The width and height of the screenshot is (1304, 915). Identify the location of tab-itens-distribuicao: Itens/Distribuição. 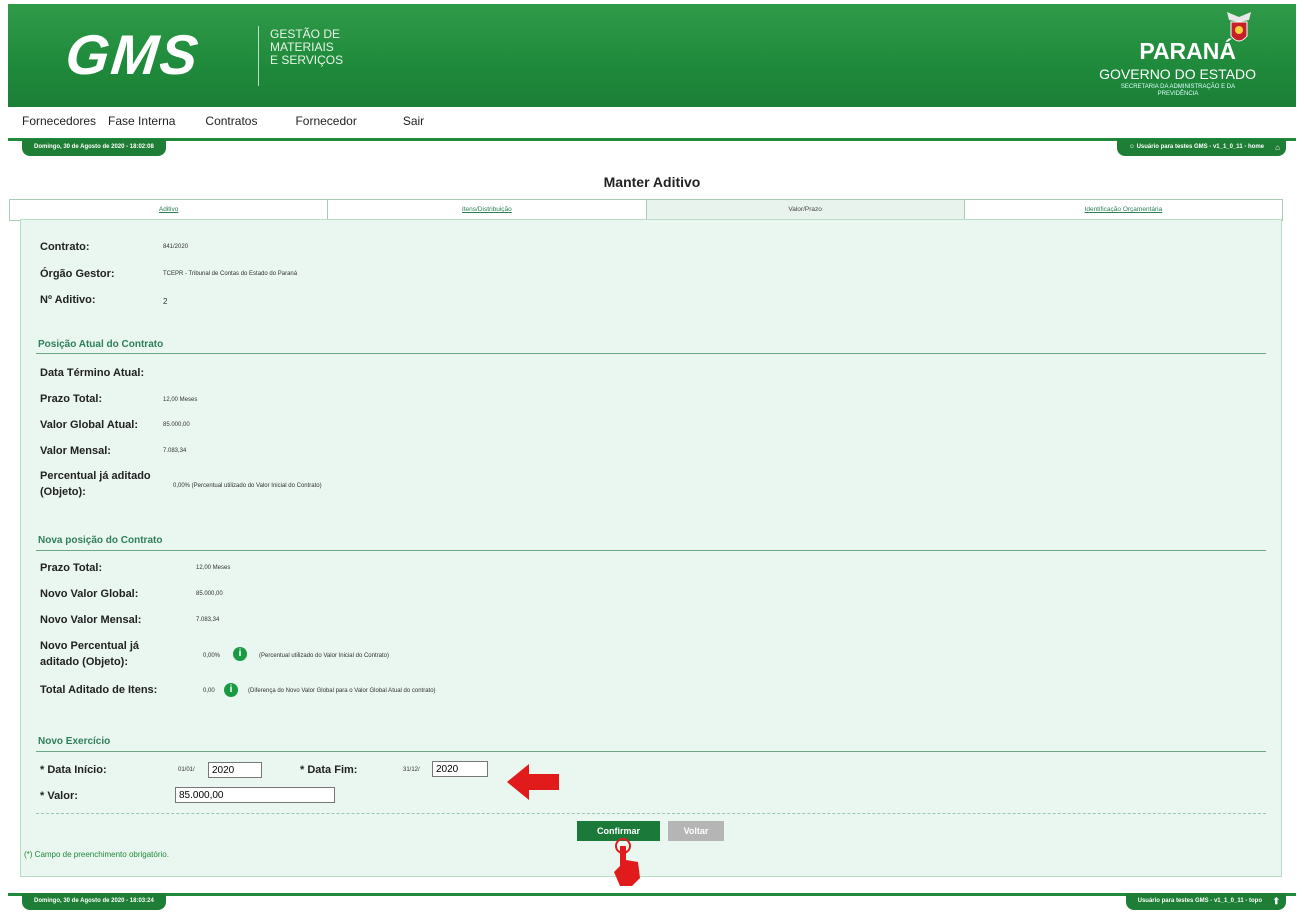
(487, 210).